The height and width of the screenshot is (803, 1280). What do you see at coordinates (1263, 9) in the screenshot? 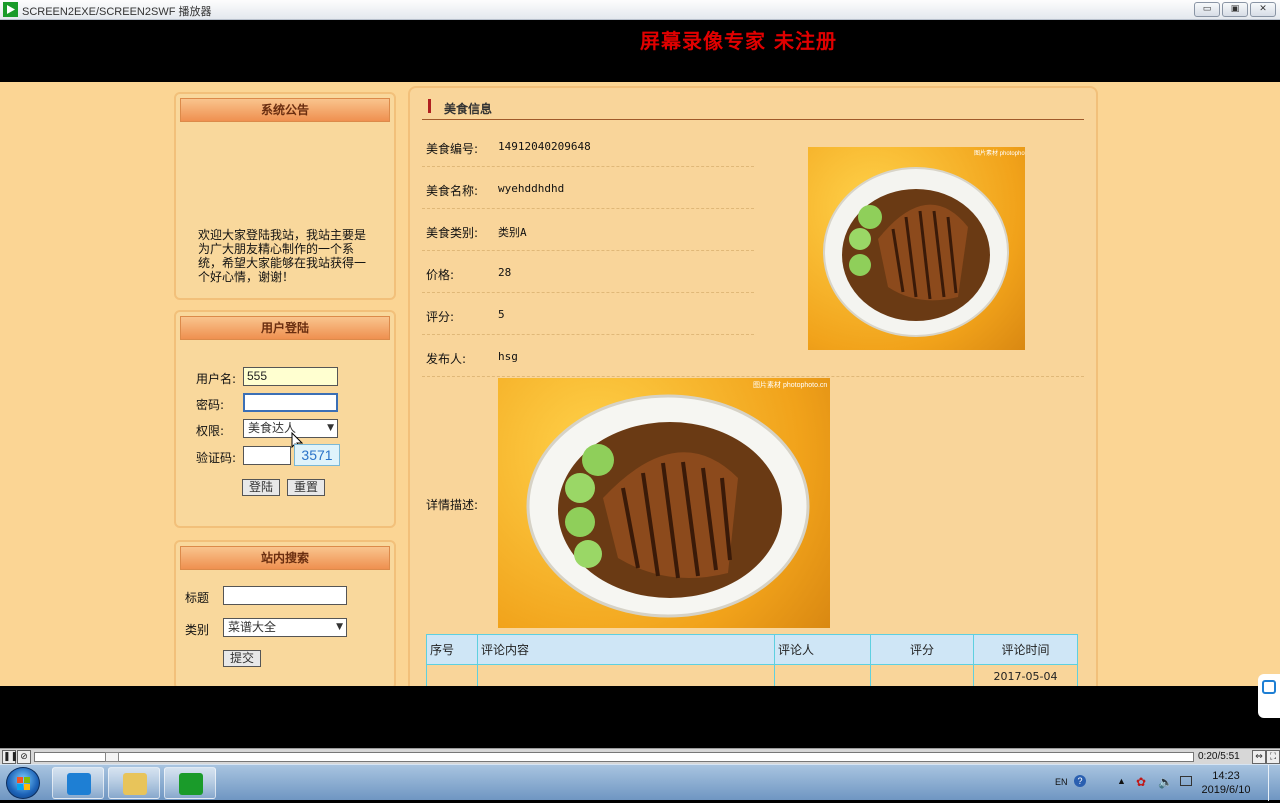
I see `close-button: ✕` at bounding box center [1263, 9].